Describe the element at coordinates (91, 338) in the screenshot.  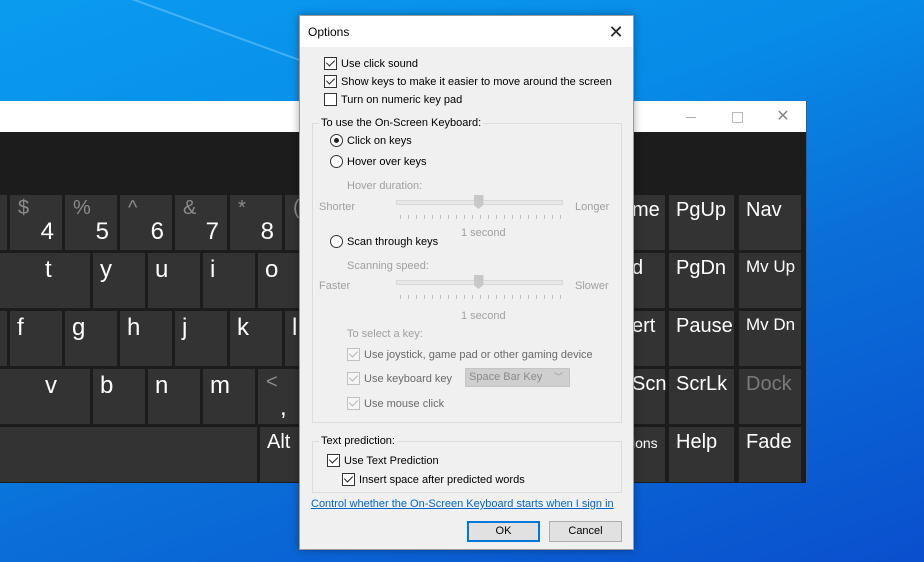
I see `key-g: g` at that location.